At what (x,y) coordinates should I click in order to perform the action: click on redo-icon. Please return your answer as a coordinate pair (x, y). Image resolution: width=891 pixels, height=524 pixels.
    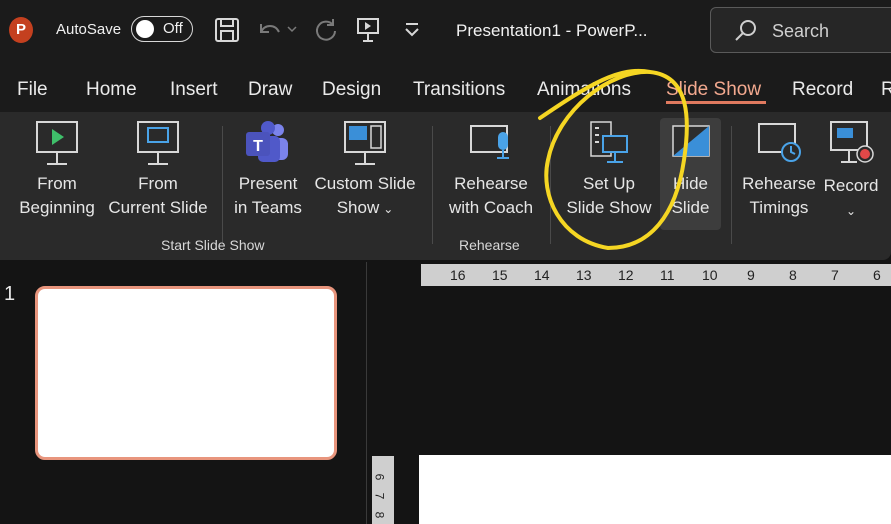
    Looking at the image, I should click on (326, 30).